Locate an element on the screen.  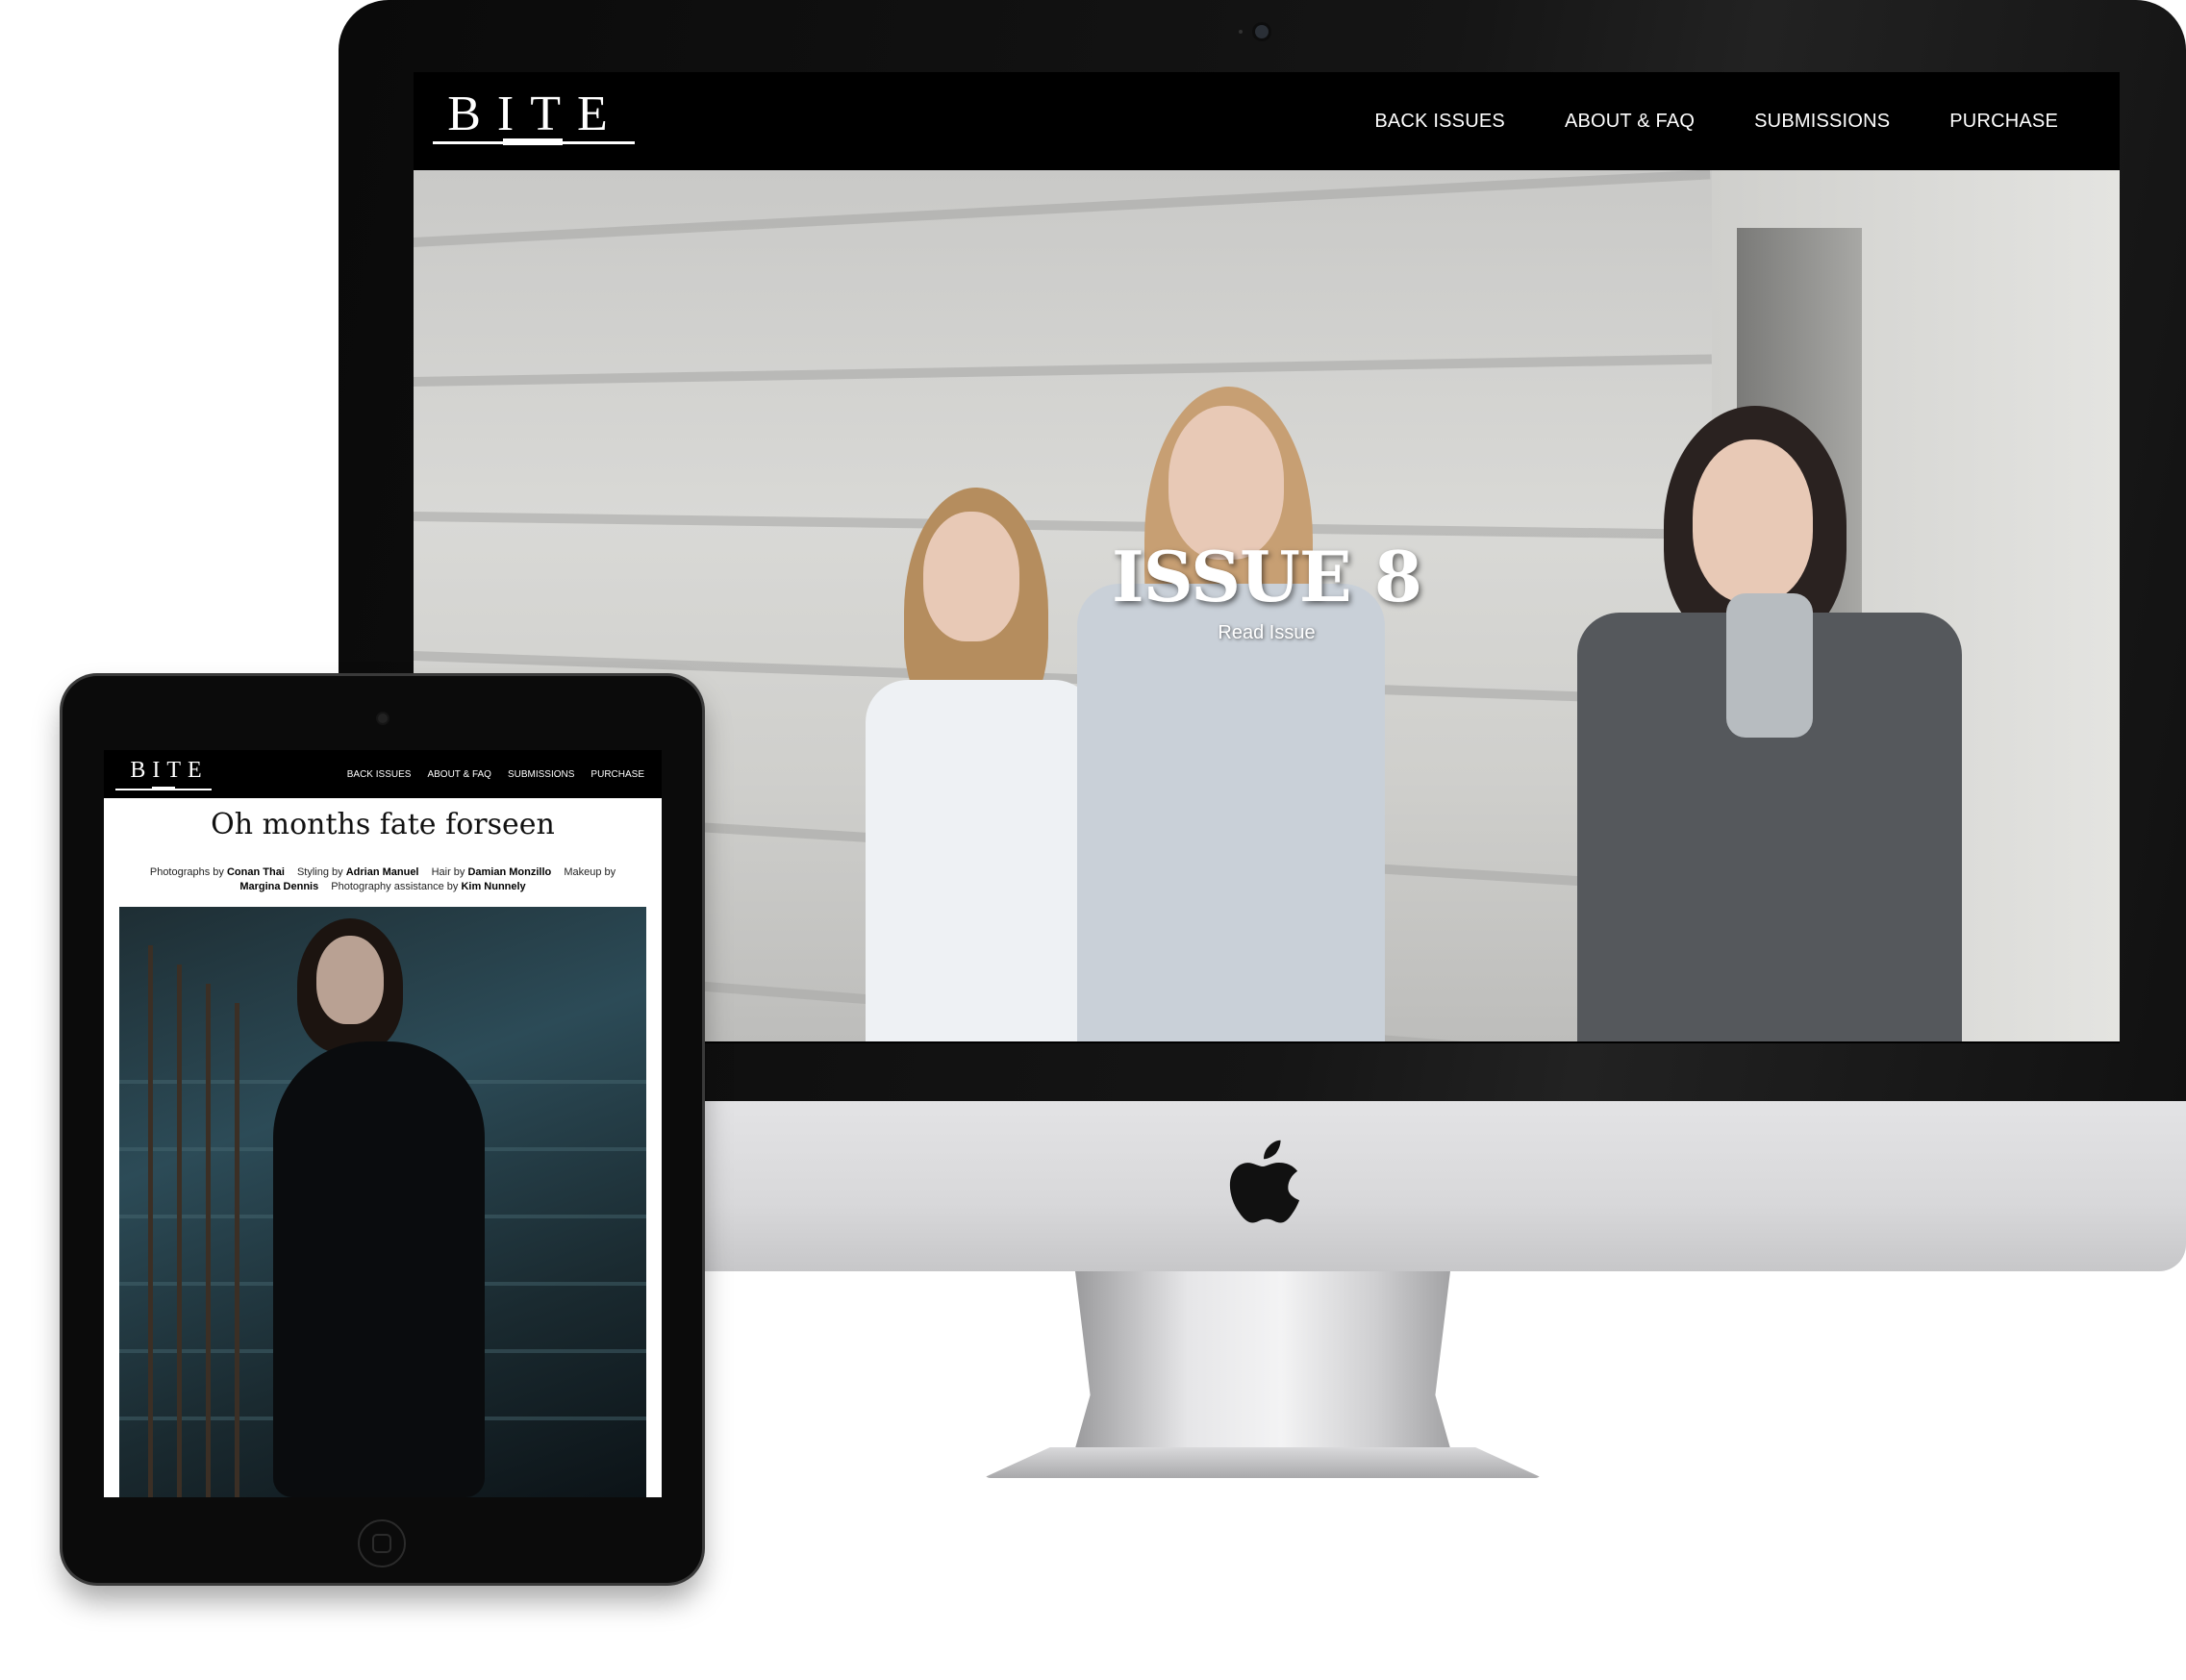
read-issue-link: Read Issue is located at coordinates (1267, 633).